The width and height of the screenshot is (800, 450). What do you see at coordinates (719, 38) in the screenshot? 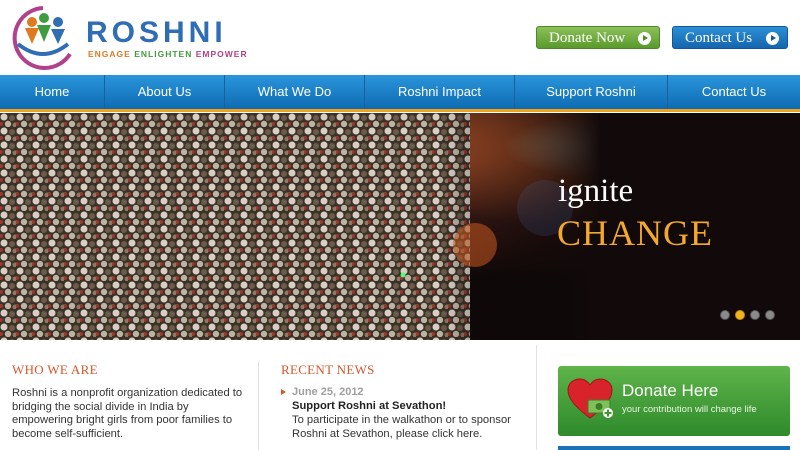
I see `contact-us-label: Contact Us` at bounding box center [719, 38].